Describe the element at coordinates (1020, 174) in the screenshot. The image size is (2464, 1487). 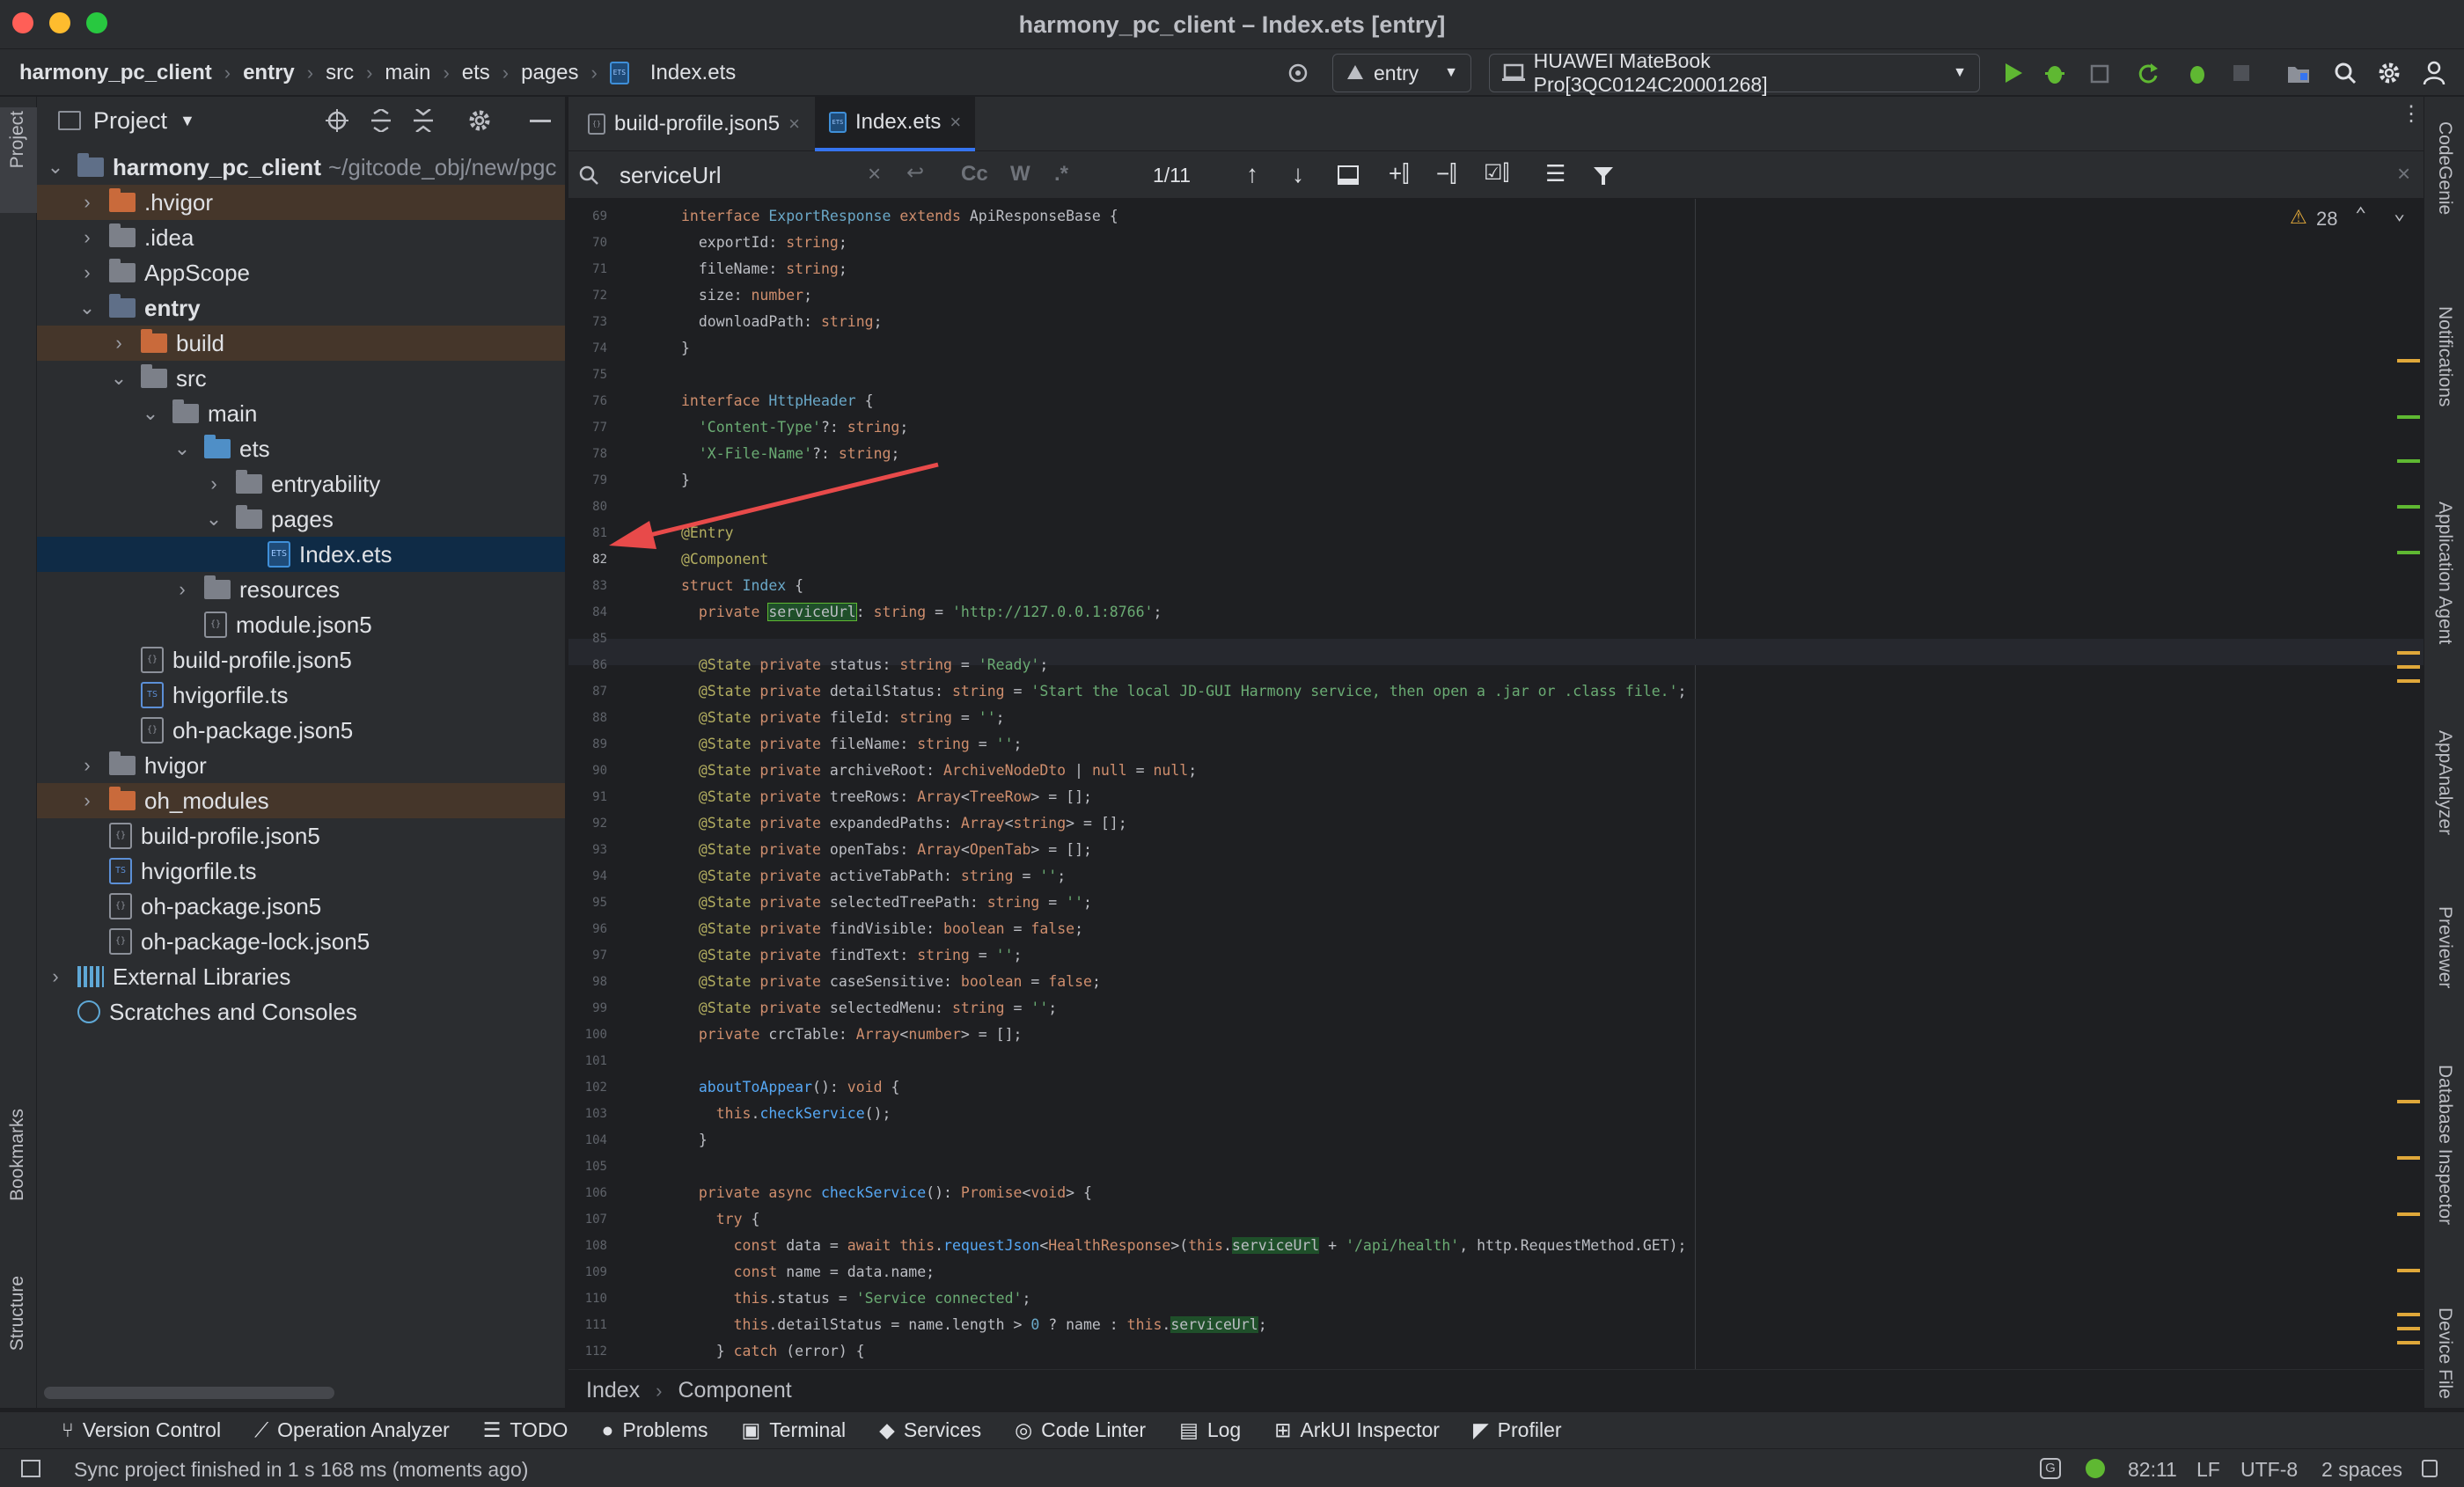
I see `whole-word-toggle: W` at that location.